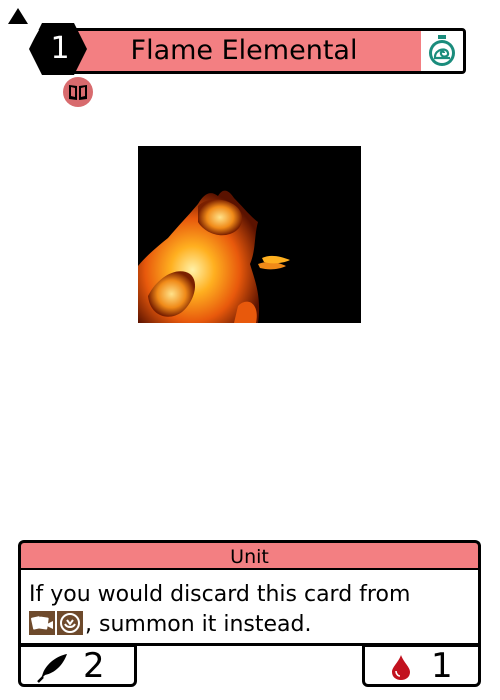 The image size is (500, 700). I want to click on cost-hexagon: 1, so click(58, 49).